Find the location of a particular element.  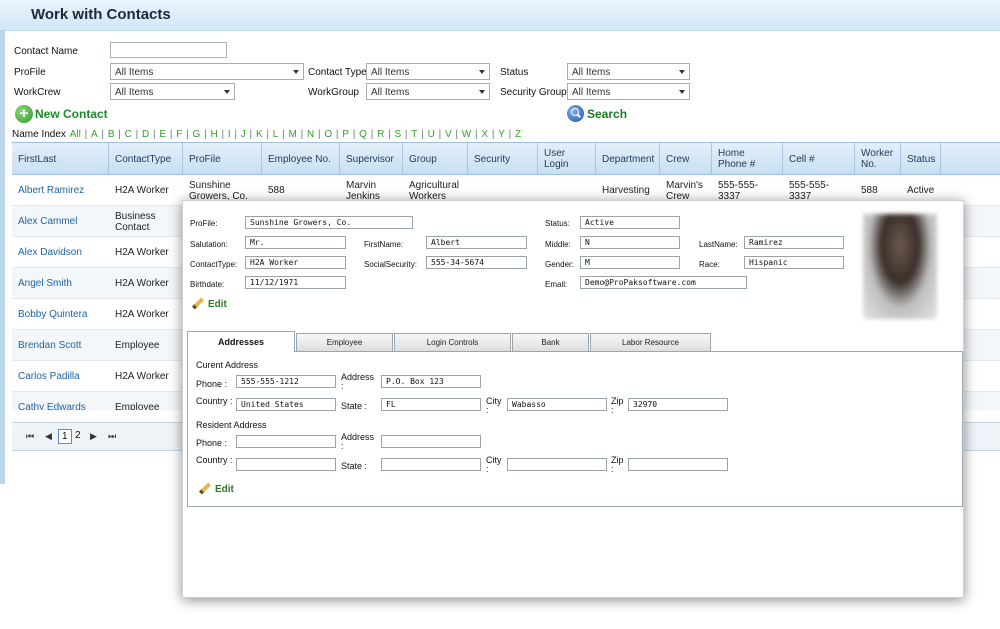

name-index-letter-a: A is located at coordinates (94, 134).